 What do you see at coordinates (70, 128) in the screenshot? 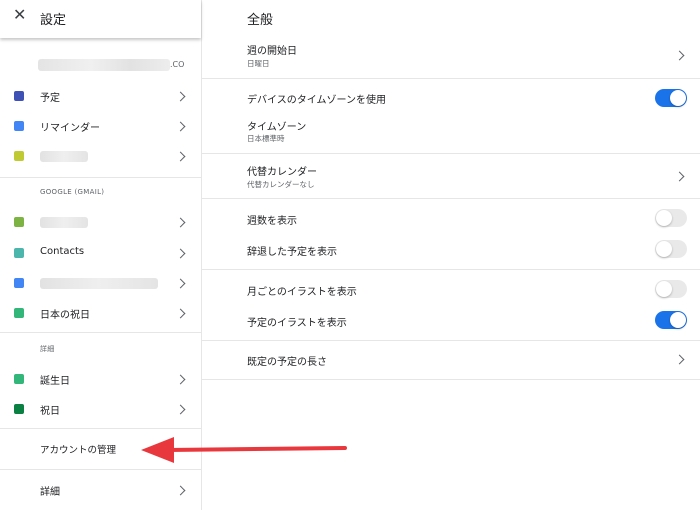
I see `calendar-item-label: リマインダー` at bounding box center [70, 128].